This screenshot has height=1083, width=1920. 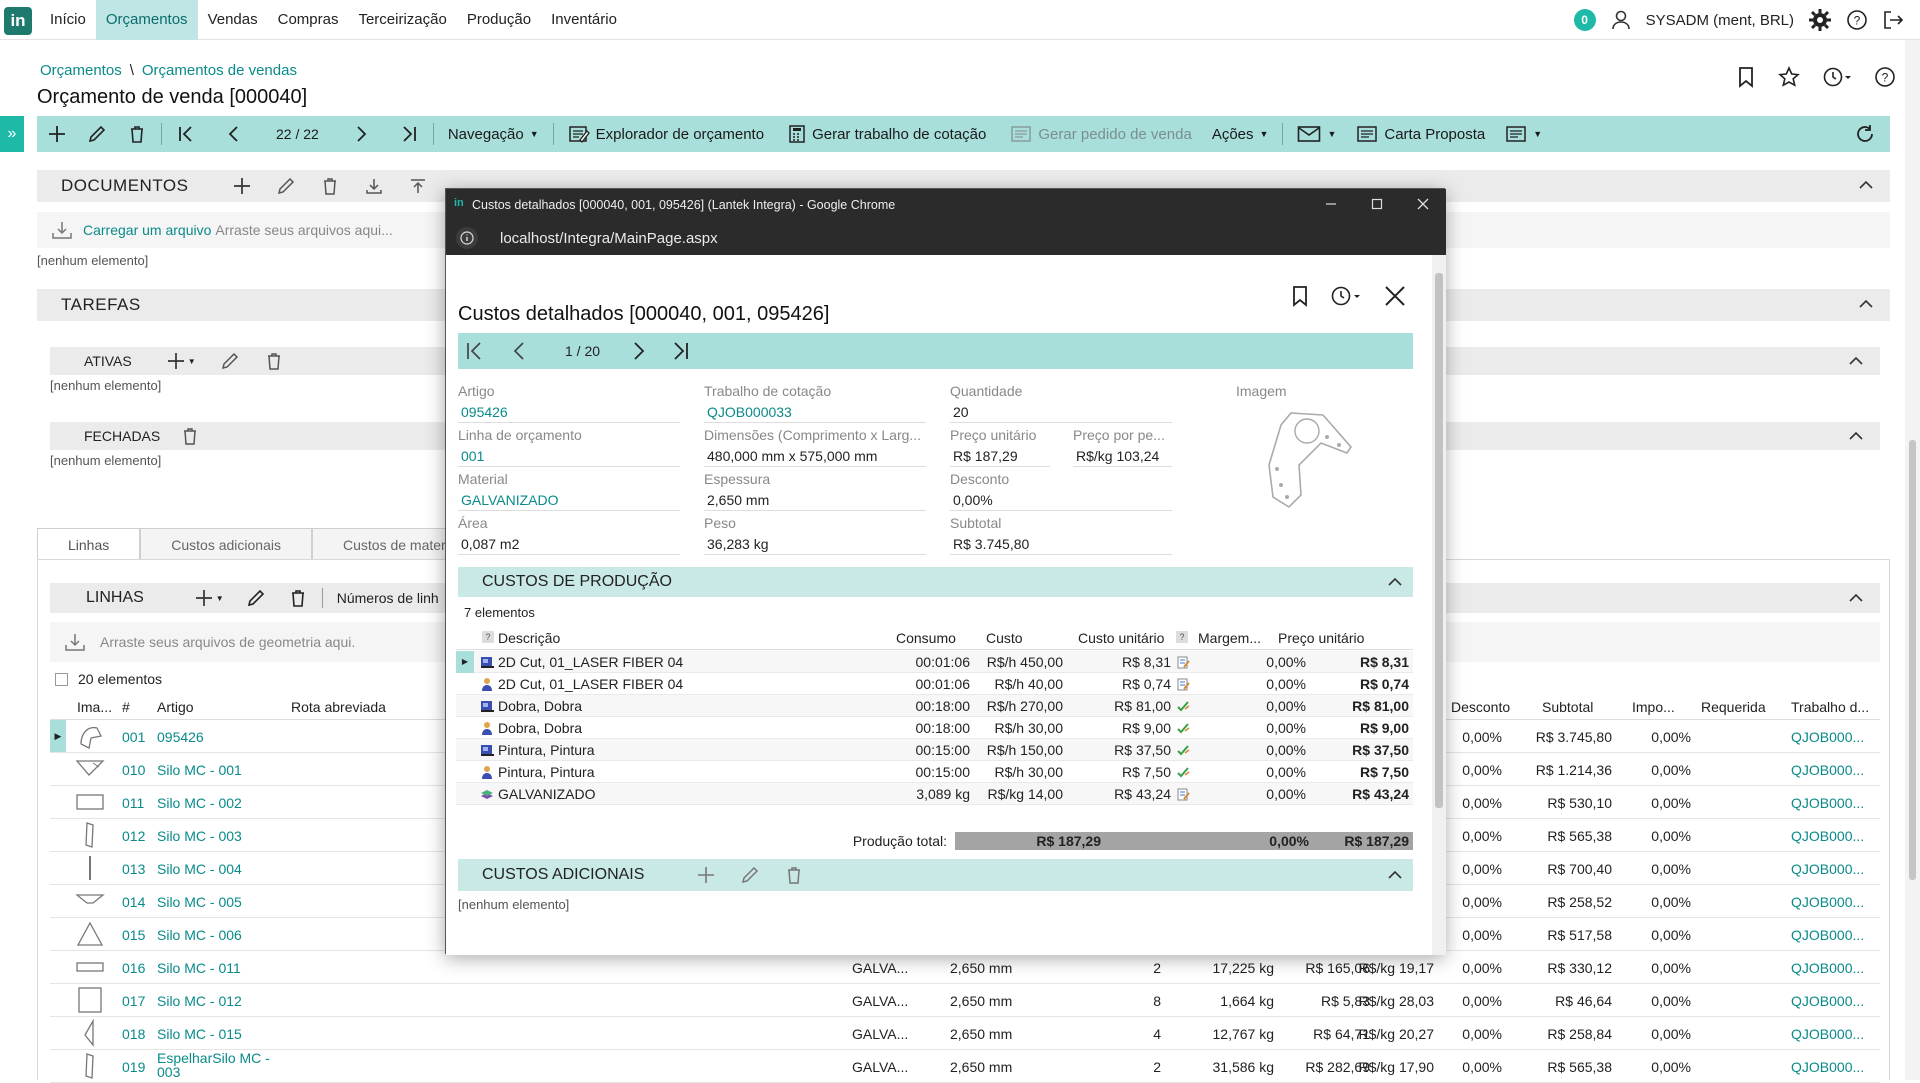 I want to click on col-artigo: Artigo, so click(x=175, y=707).